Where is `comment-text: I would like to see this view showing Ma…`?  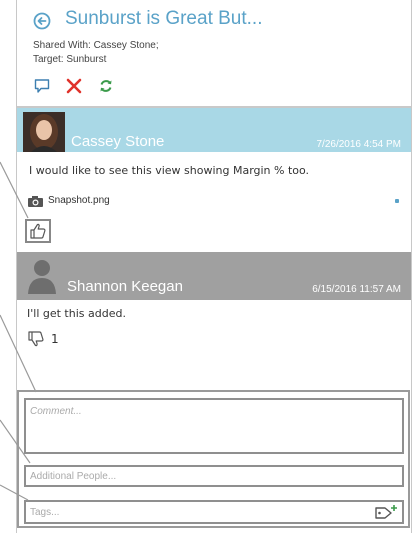
comment-text: I would like to see this view showing Ma… is located at coordinates (169, 170).